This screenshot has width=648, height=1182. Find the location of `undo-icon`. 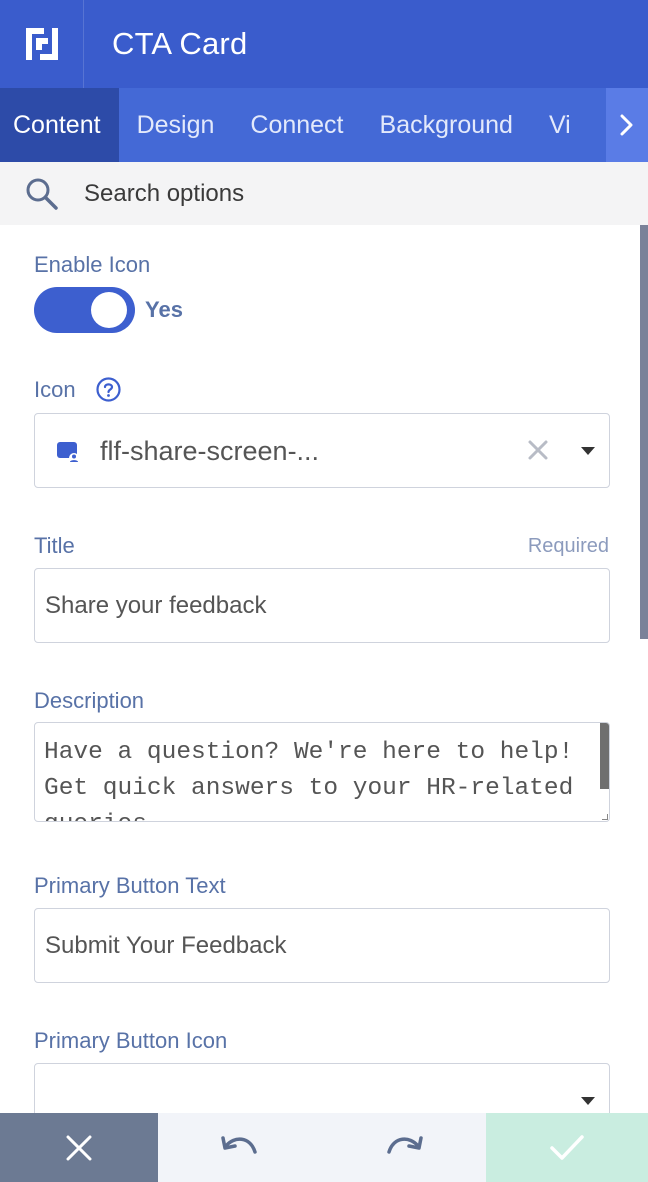

undo-icon is located at coordinates (239, 1144).